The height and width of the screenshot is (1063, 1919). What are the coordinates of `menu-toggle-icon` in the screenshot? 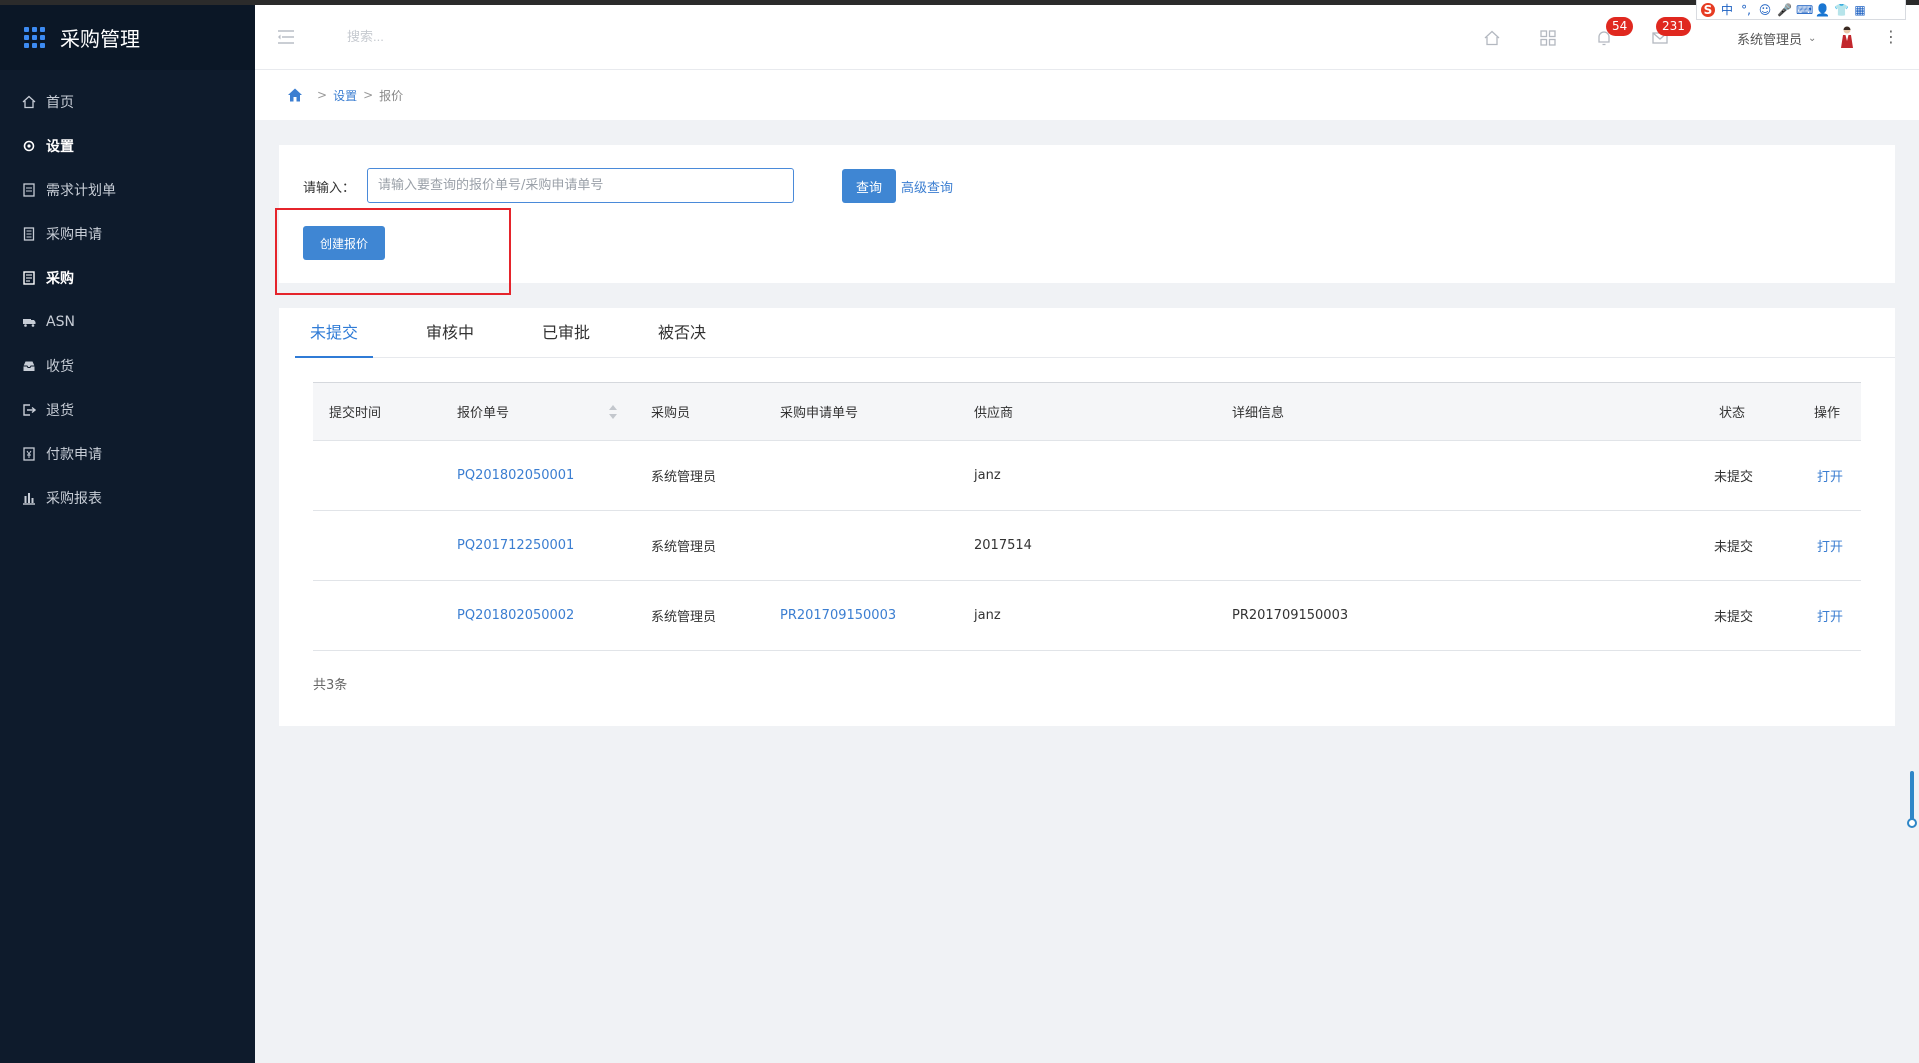 It's located at (286, 37).